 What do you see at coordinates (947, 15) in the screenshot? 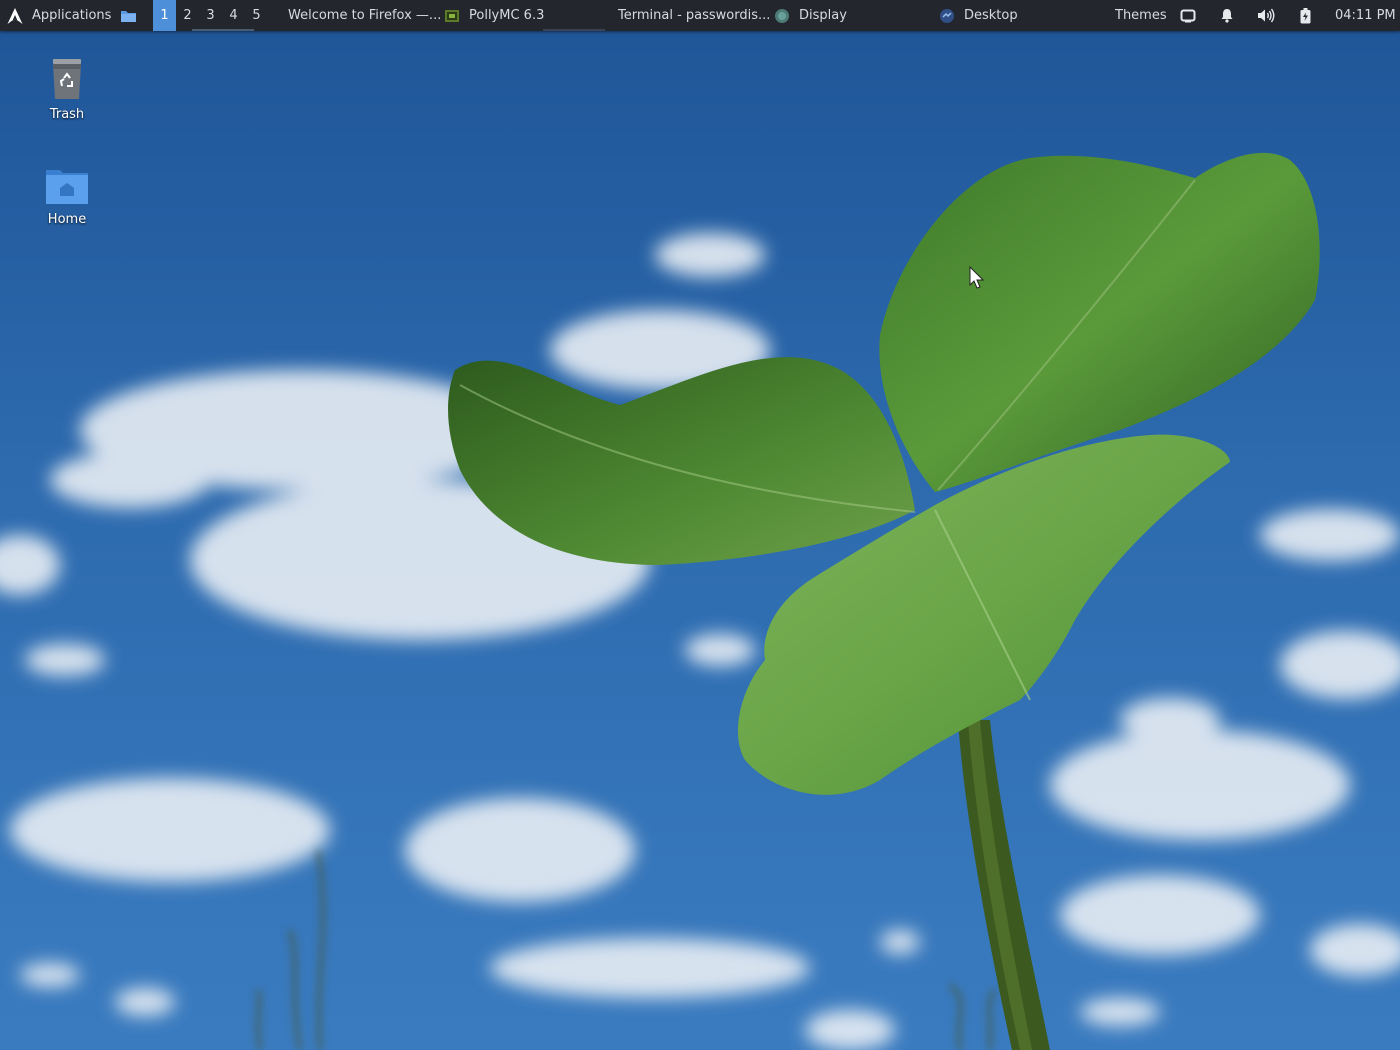
I see `desktop-settings-icon` at bounding box center [947, 15].